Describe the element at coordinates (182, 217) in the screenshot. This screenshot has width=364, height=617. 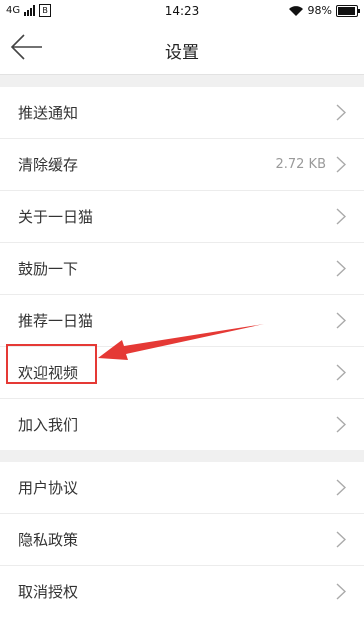
I see `row-about: 关于一日猫` at that location.